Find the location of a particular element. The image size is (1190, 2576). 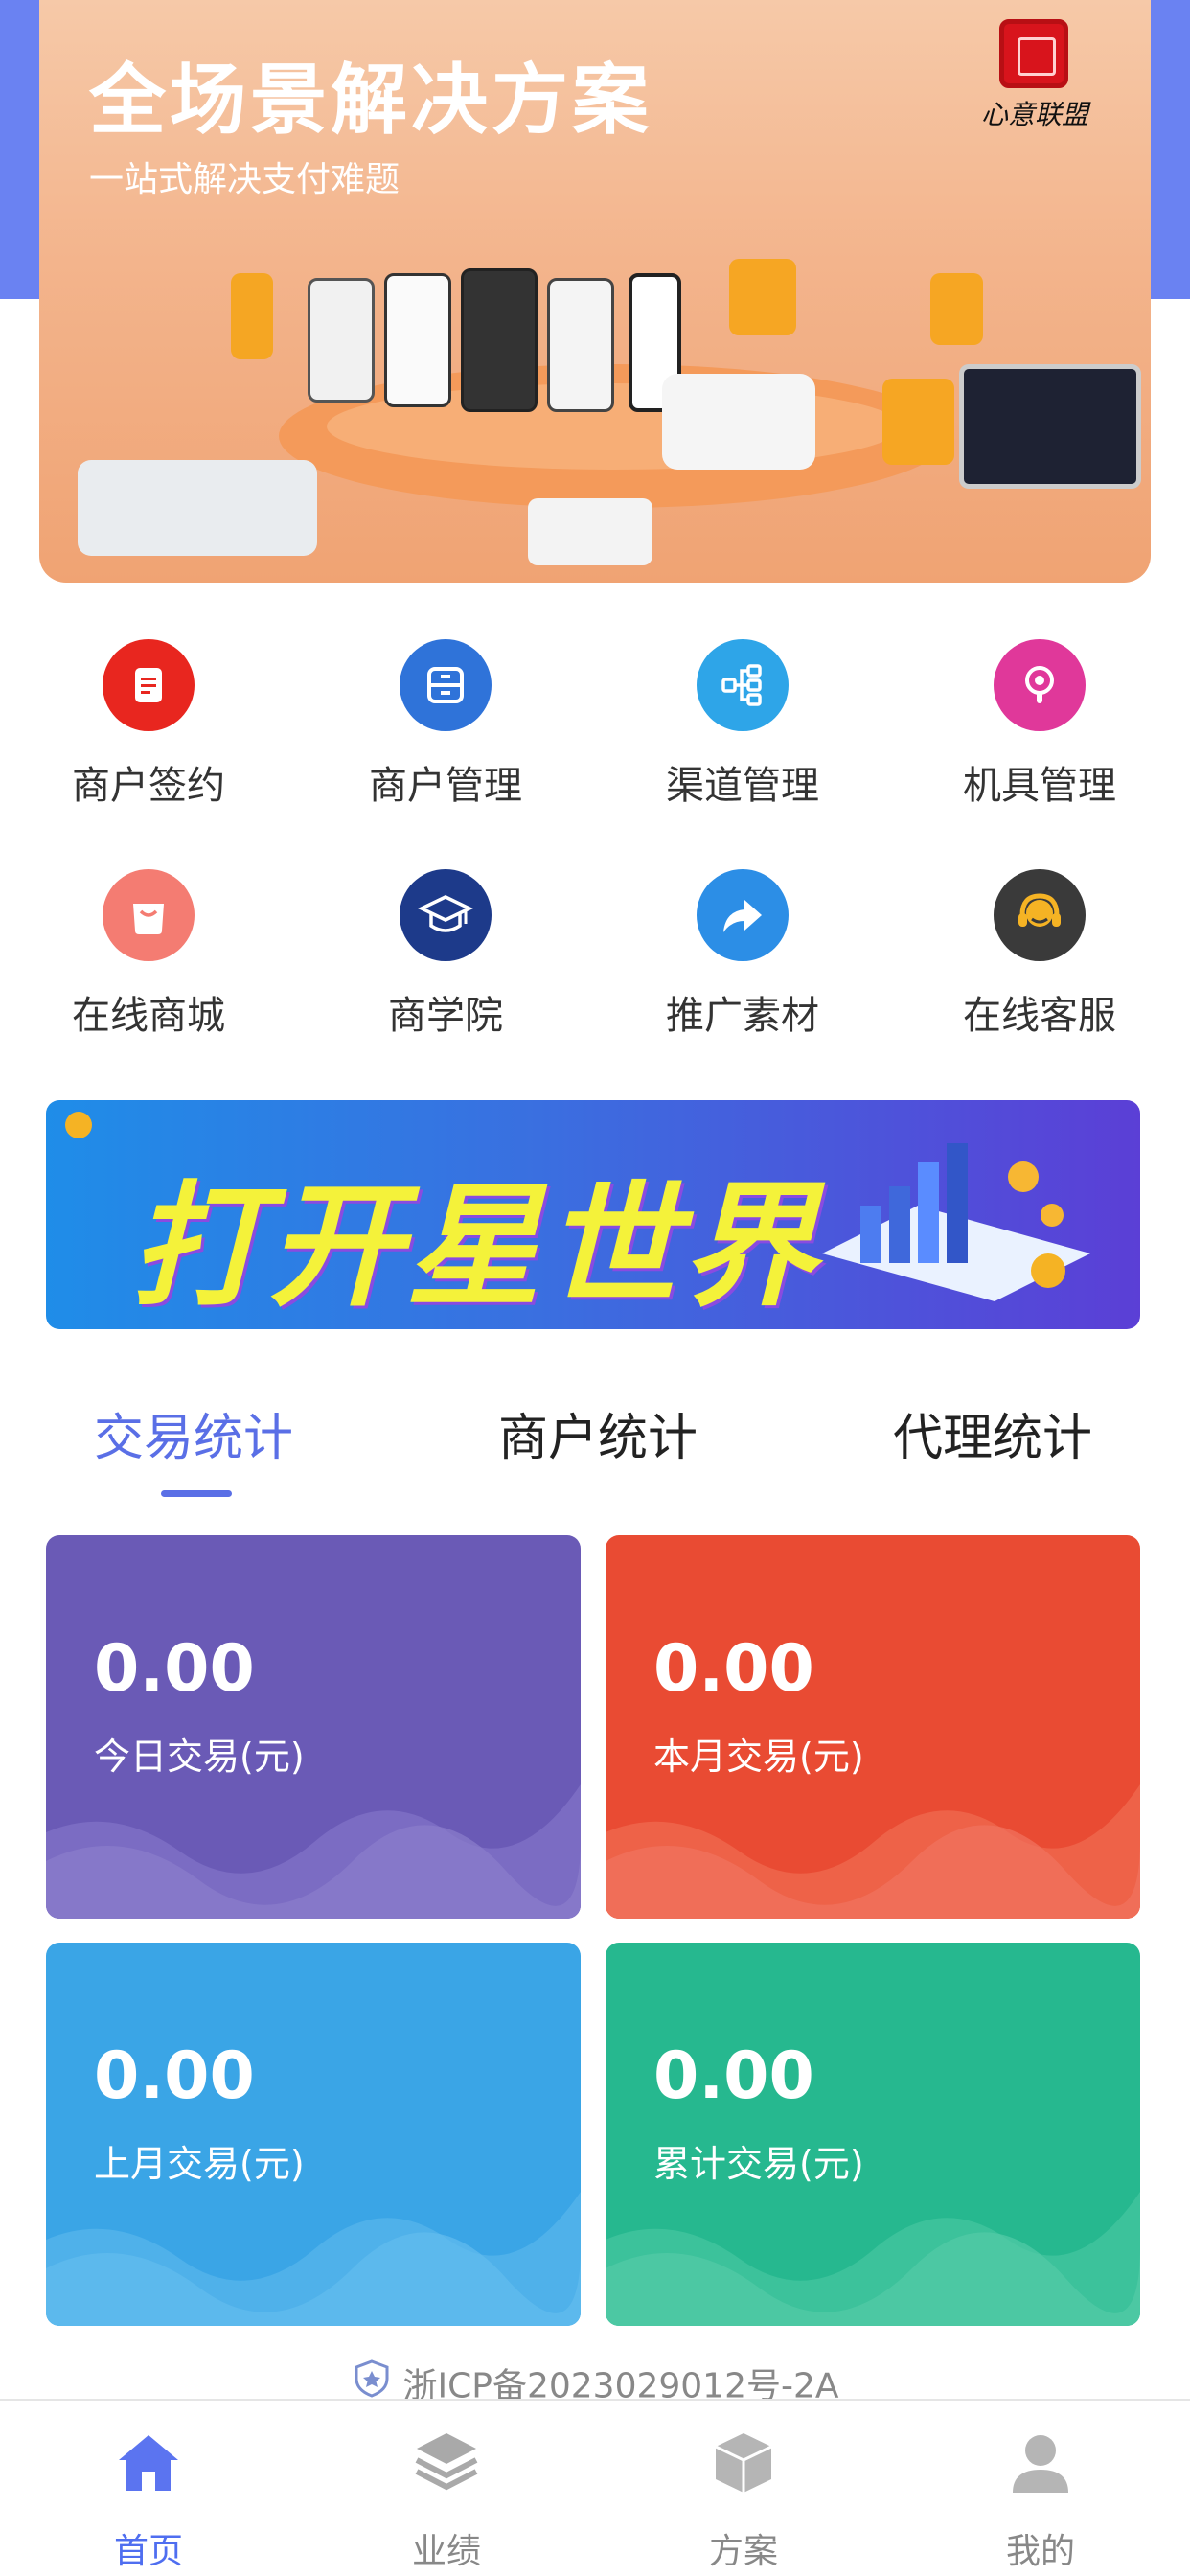

menu-label: 渠道管理 is located at coordinates (743, 786).